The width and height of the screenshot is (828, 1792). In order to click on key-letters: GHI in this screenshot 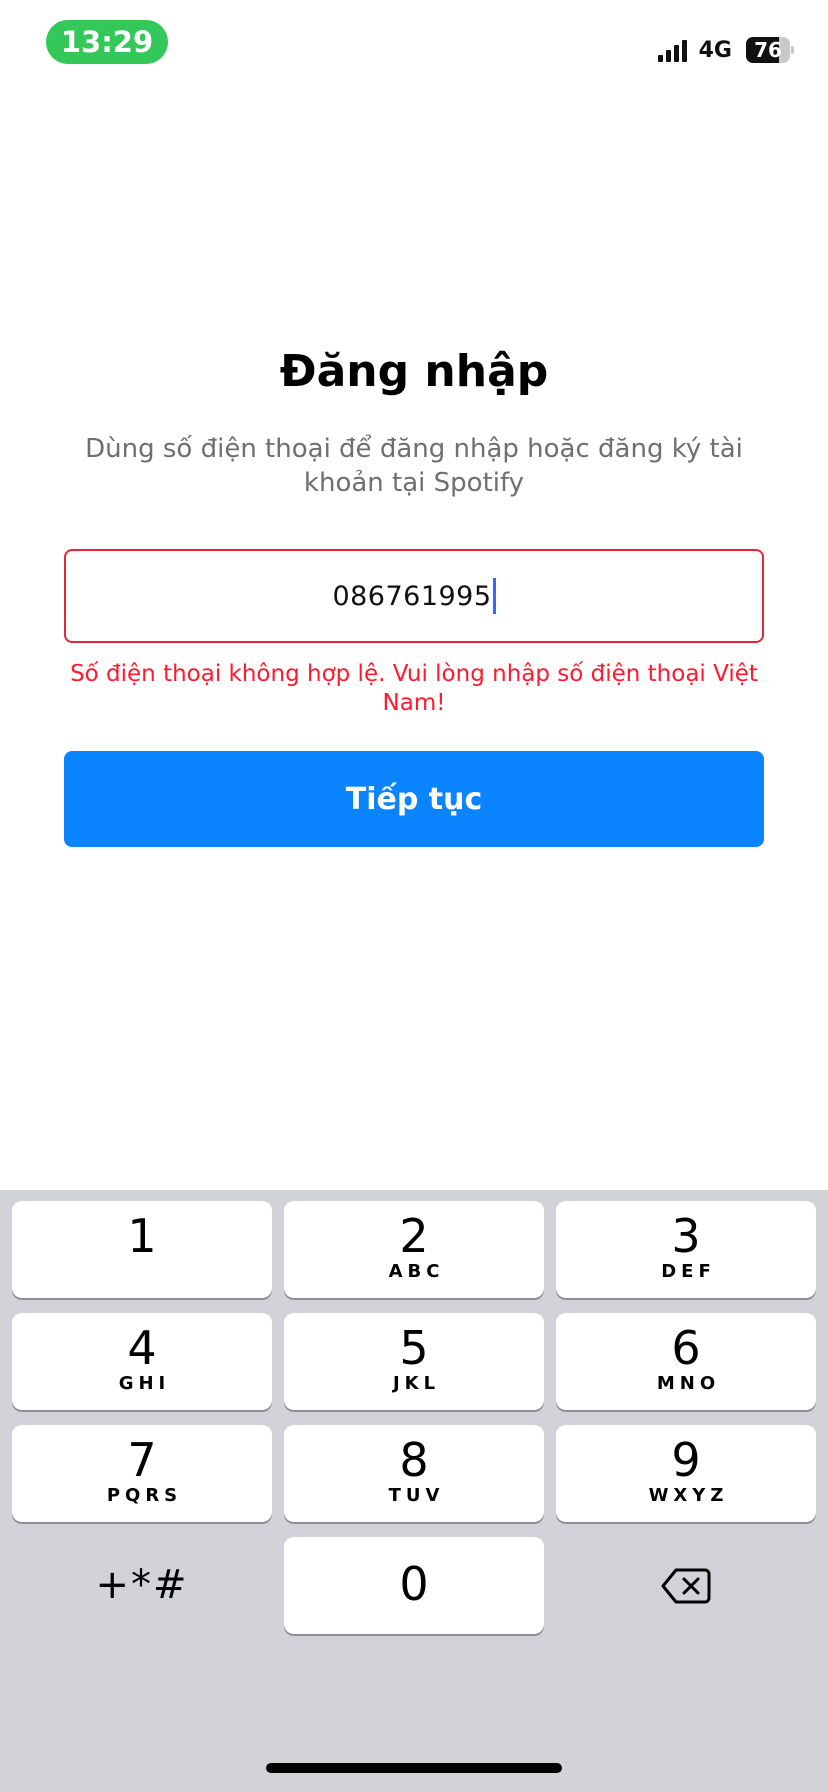, I will do `click(144, 1383)`.